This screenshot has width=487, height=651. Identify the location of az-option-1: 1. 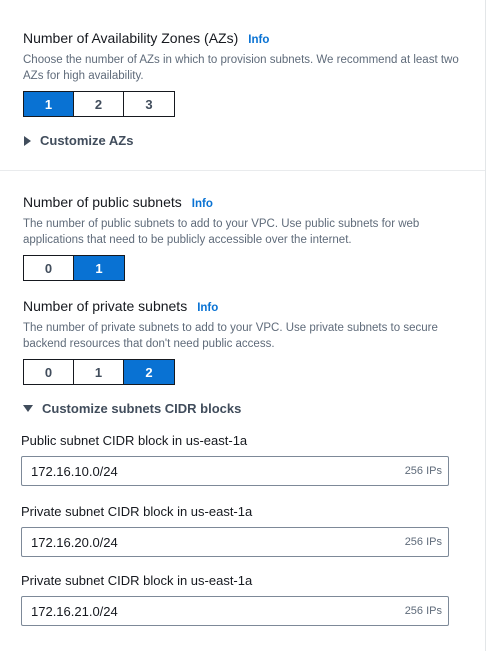
(49, 104).